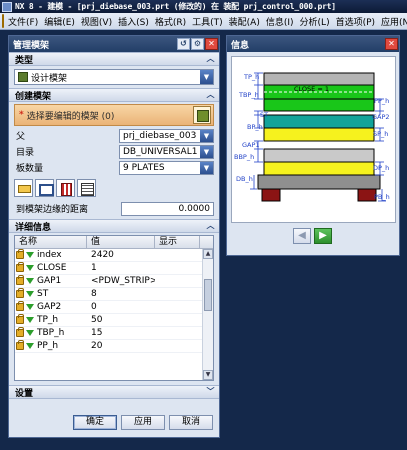 This screenshot has width=407, height=450. Describe the element at coordinates (166, 167) in the screenshot. I see `plates-dropdown: 9 PLATES ▼` at that location.